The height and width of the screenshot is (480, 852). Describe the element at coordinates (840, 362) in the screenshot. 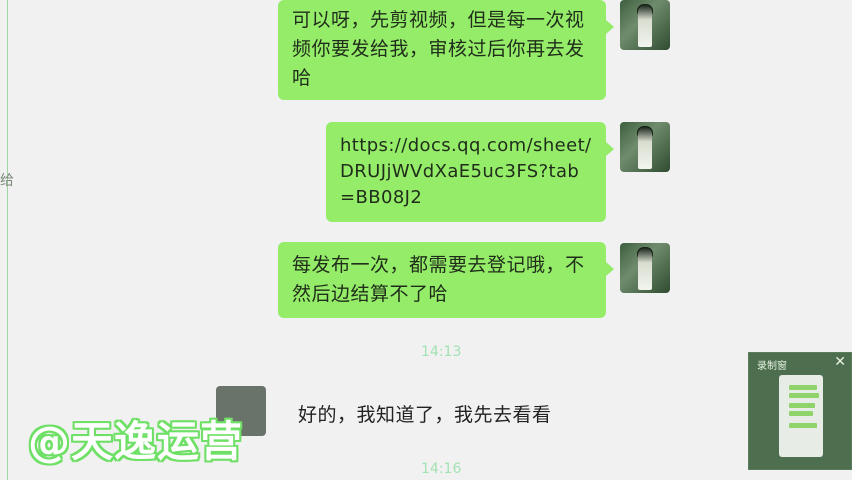

I see `close-icon: ✕` at that location.